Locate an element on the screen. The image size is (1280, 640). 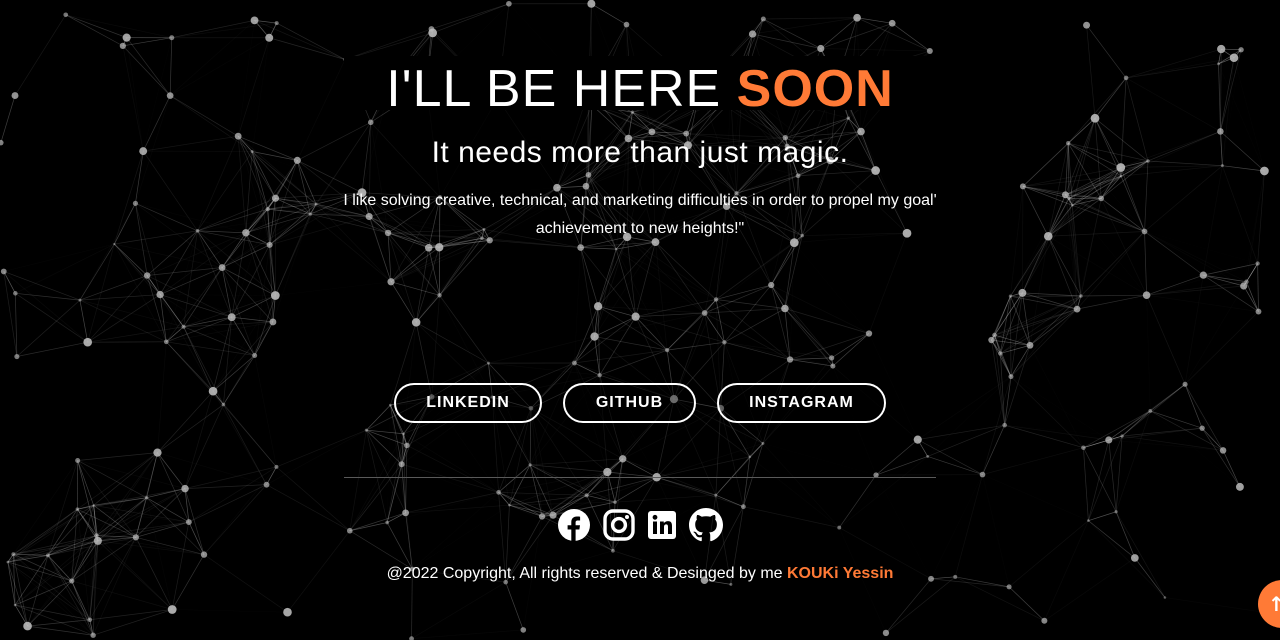
link-buttons: LINKEDIN GITHUB INSTAGRAM is located at coordinates (640, 405).